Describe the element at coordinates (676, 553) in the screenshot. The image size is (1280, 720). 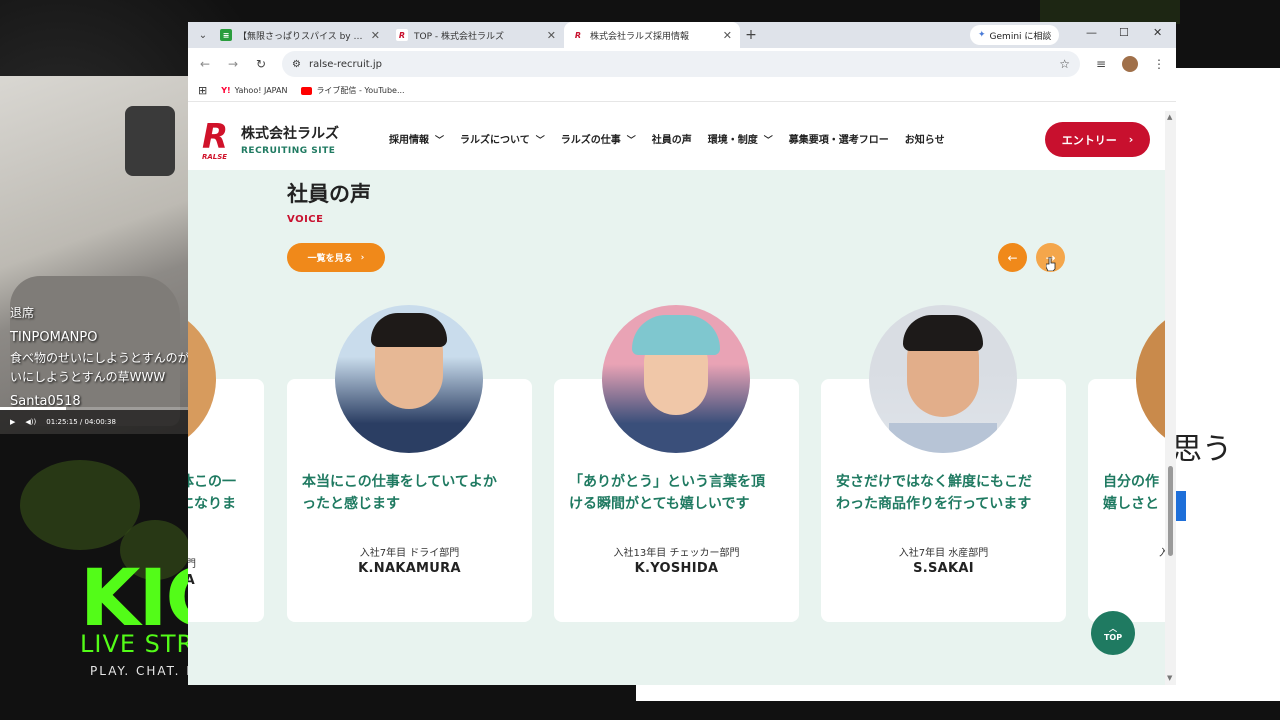
I see `card-dept: 入社13年目 チェッカー部門` at that location.